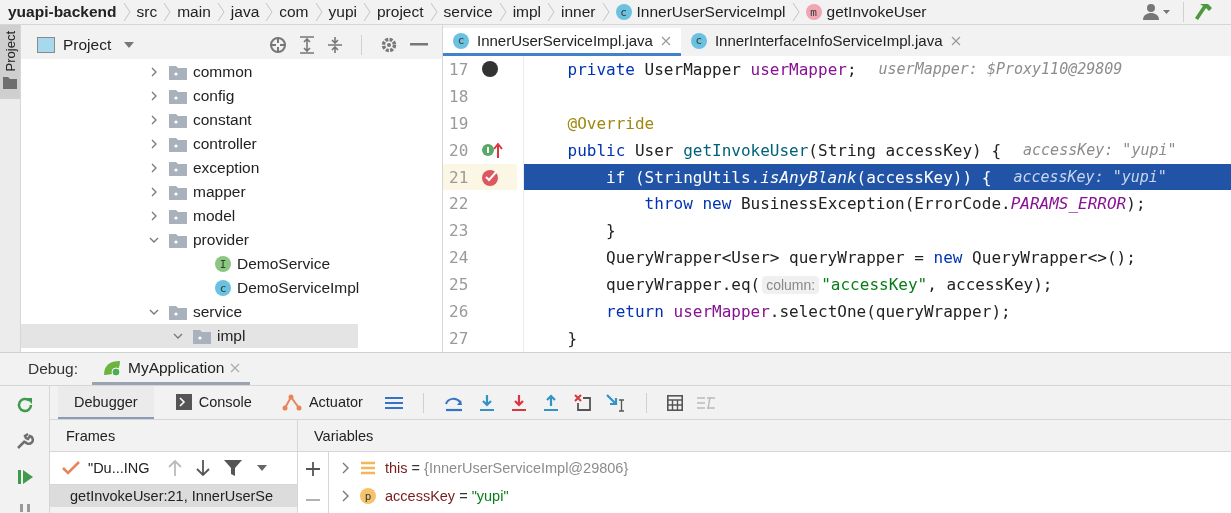 The width and height of the screenshot is (1231, 513). What do you see at coordinates (610, 231) in the screenshot?
I see `code-text: }` at bounding box center [610, 231].